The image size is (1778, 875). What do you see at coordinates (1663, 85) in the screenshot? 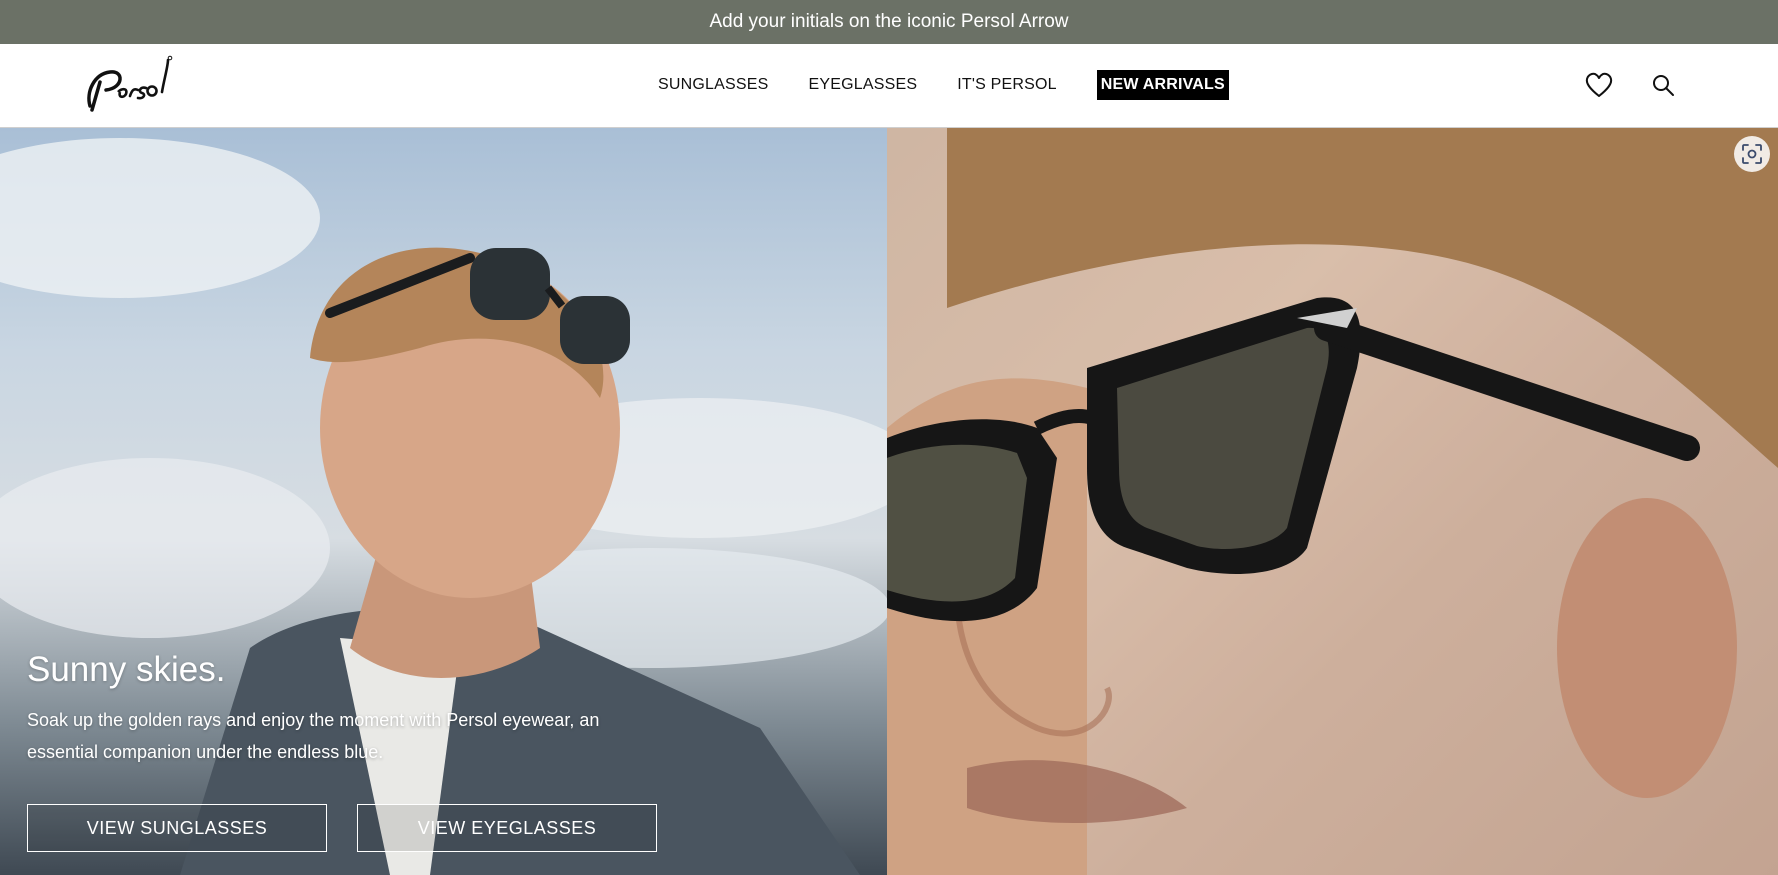
I see `search-icon` at bounding box center [1663, 85].